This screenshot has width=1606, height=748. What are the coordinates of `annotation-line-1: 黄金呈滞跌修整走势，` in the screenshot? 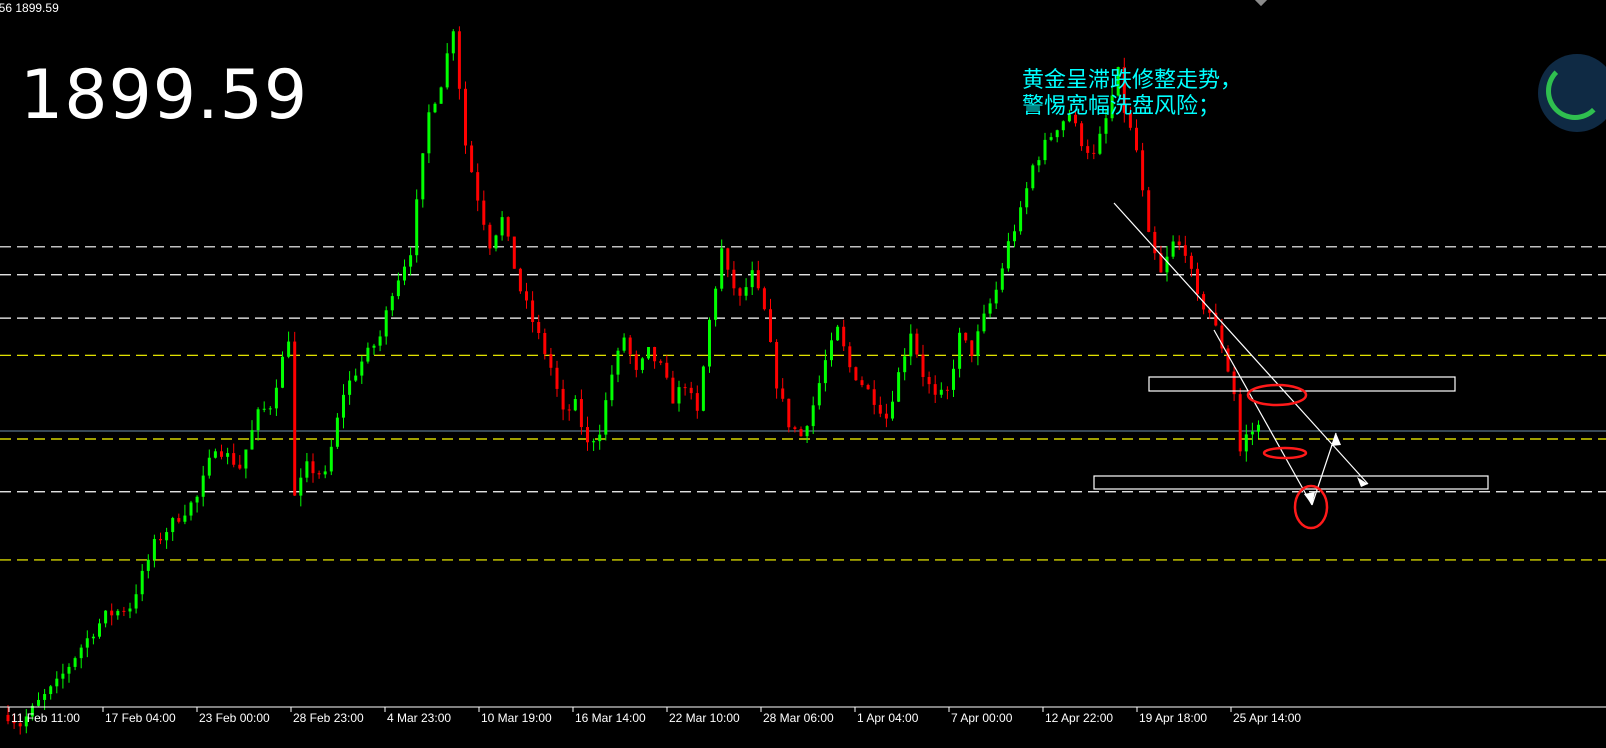 It's located at (1132, 80).